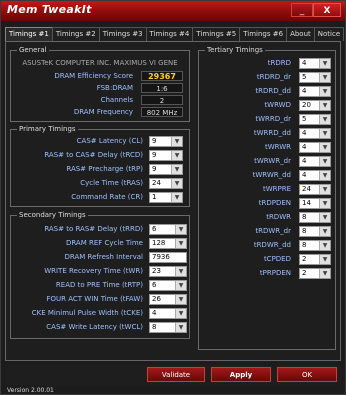  Describe the element at coordinates (304, 231) in the screenshot. I see `trdwr-dr-value: 8` at that location.